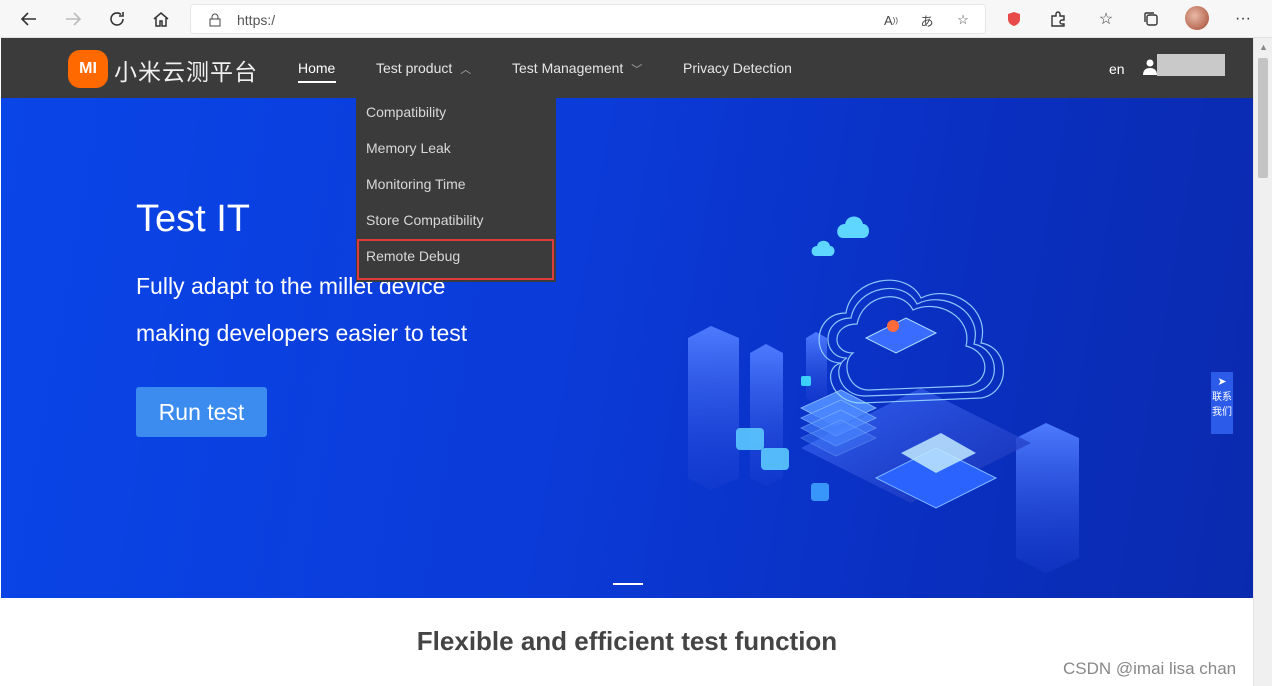 This screenshot has height=686, width=1272. Describe the element at coordinates (73, 19) in the screenshot. I see `forward-icon` at that location.